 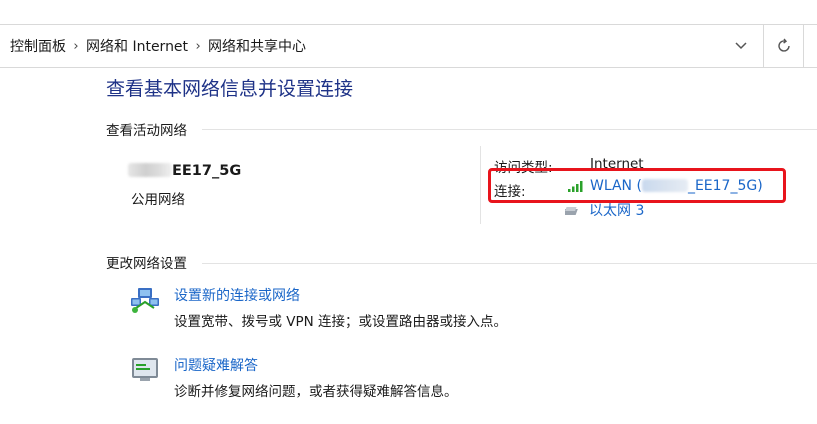 I want to click on address-bar: 控制面板 › 网络和 Internet › 网络和共享中心, so click(x=408, y=46).